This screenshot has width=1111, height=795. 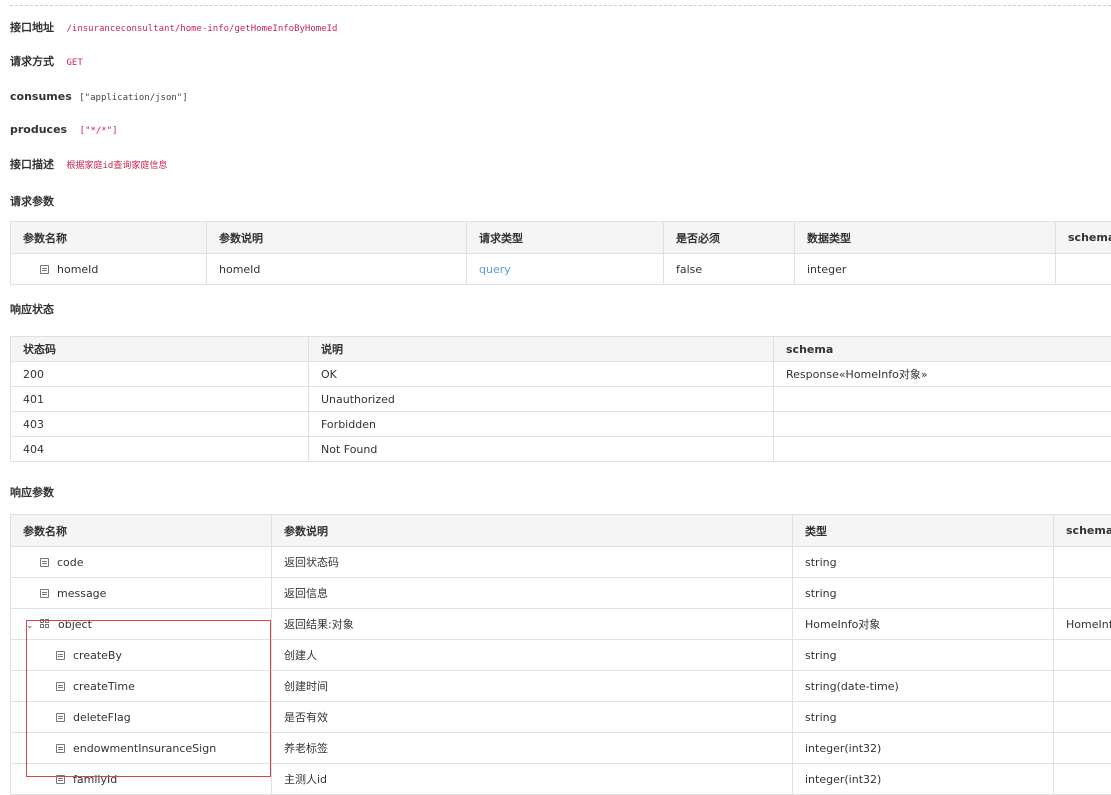 I want to click on param-schema-cell, so click(x=1083, y=269).